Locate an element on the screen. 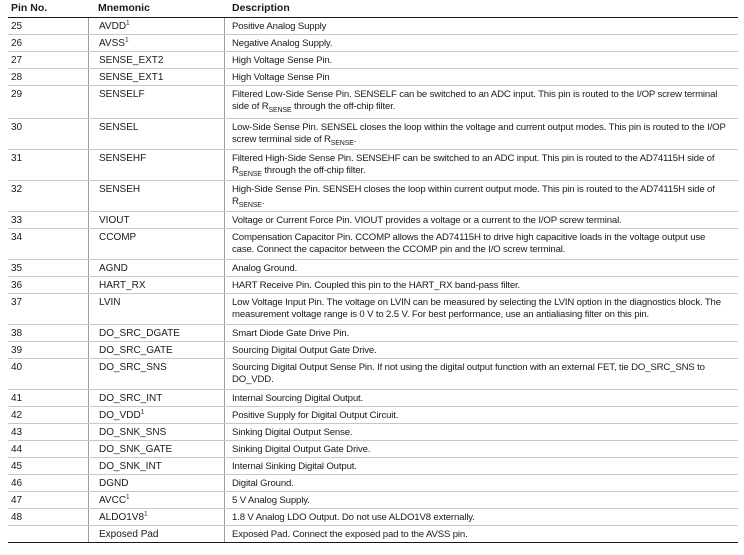 This screenshot has width=744, height=555. pin-number: 38 is located at coordinates (17, 333).